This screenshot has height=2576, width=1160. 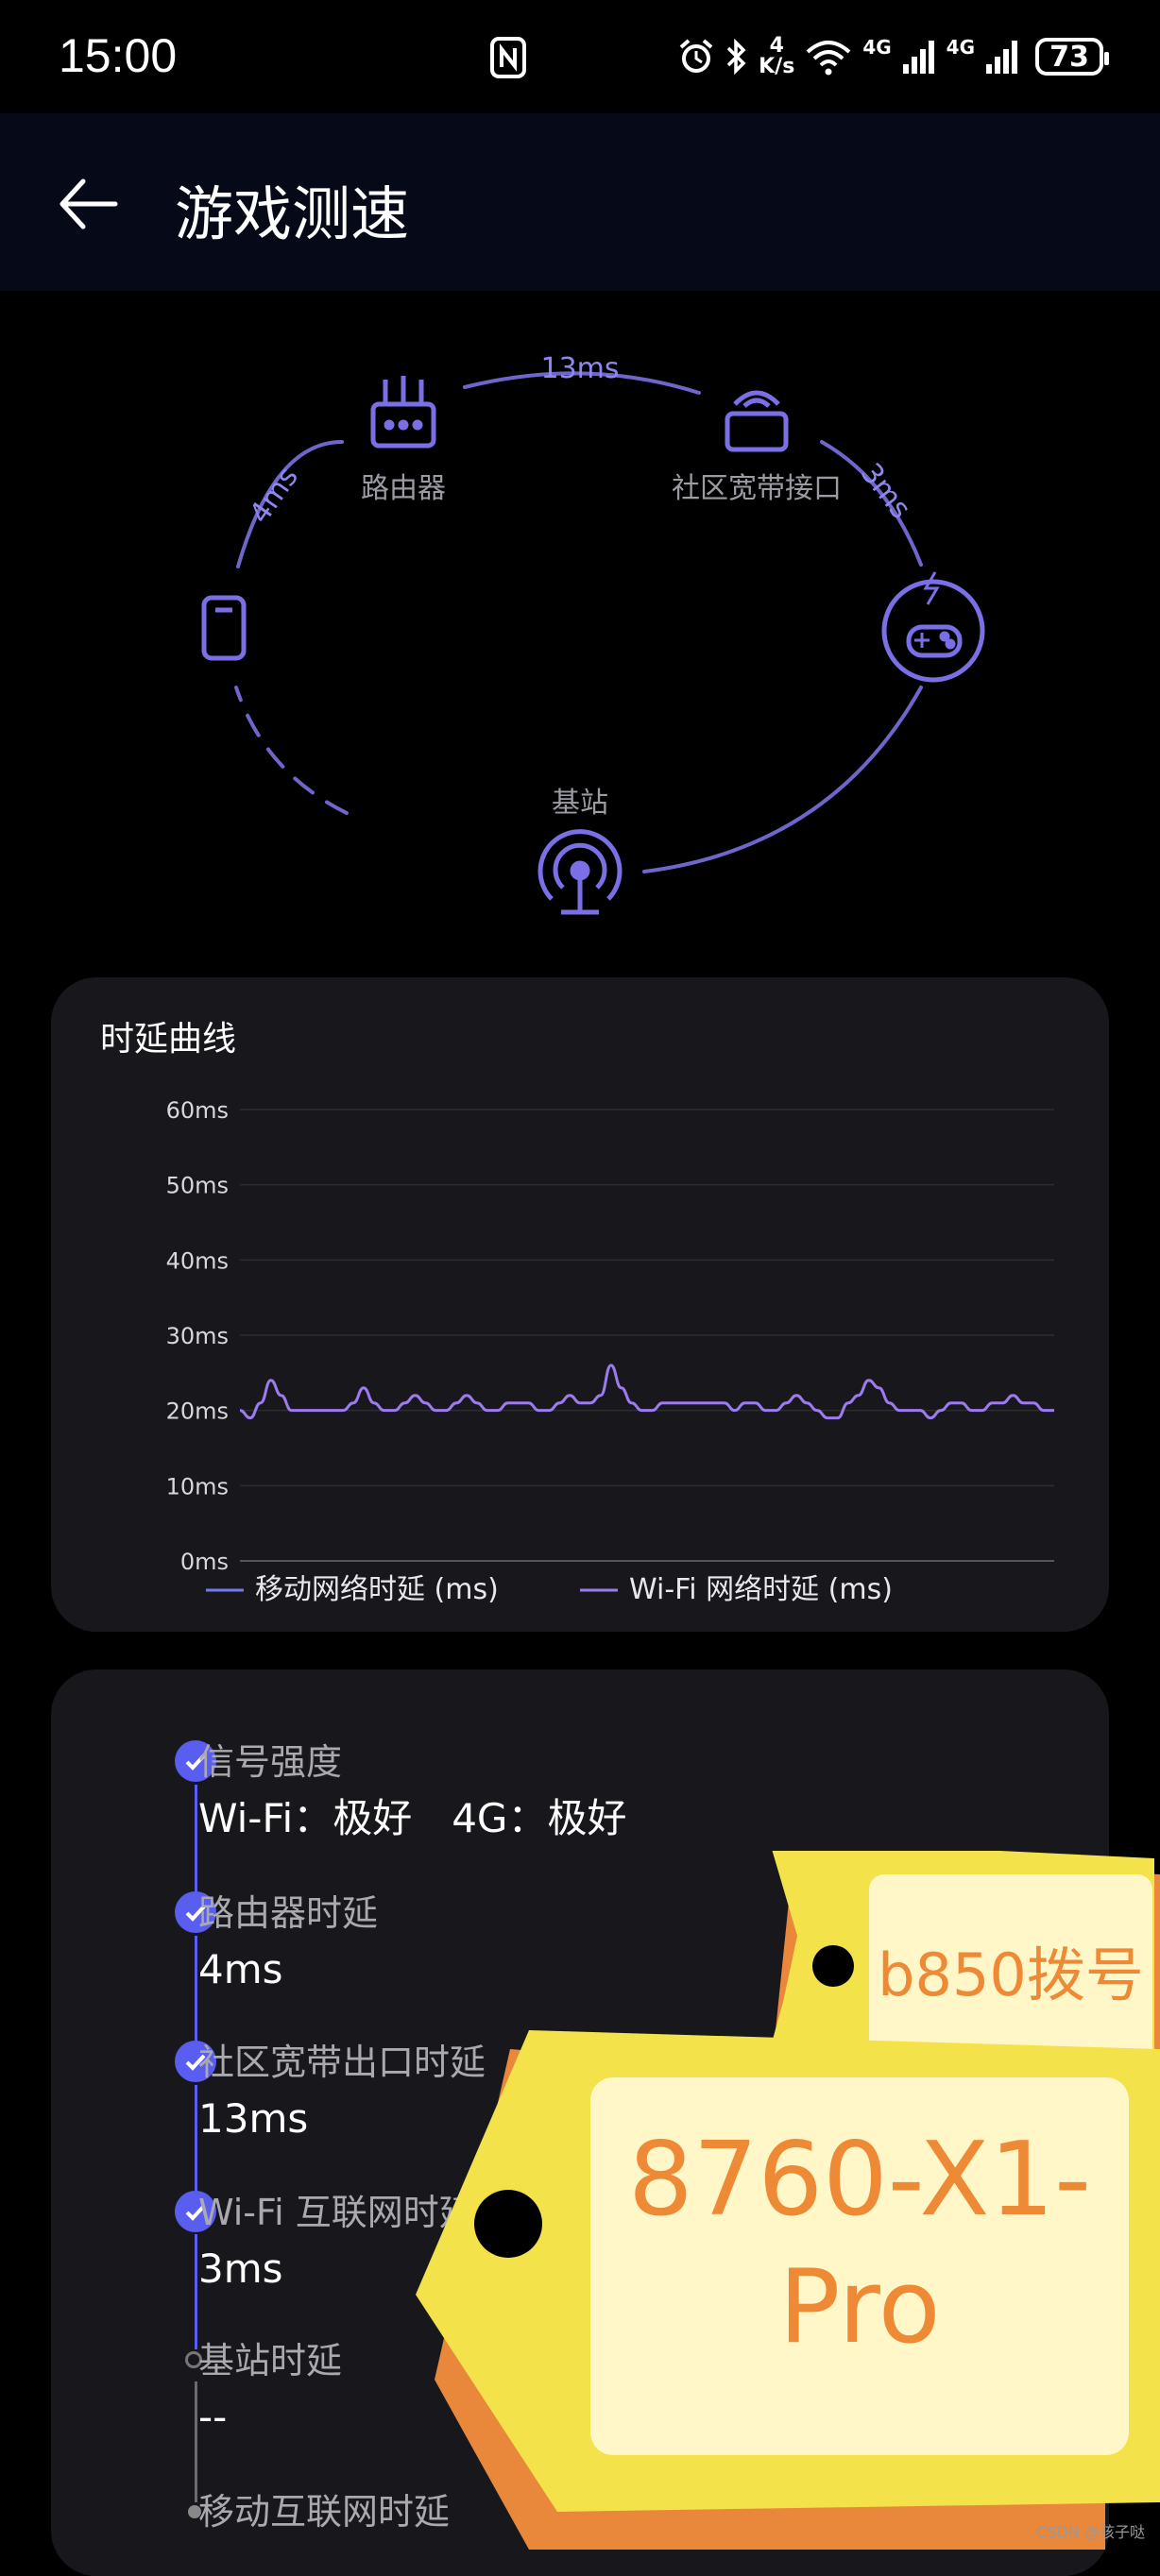 What do you see at coordinates (508, 57) in the screenshot?
I see `nfc-icon` at bounding box center [508, 57].